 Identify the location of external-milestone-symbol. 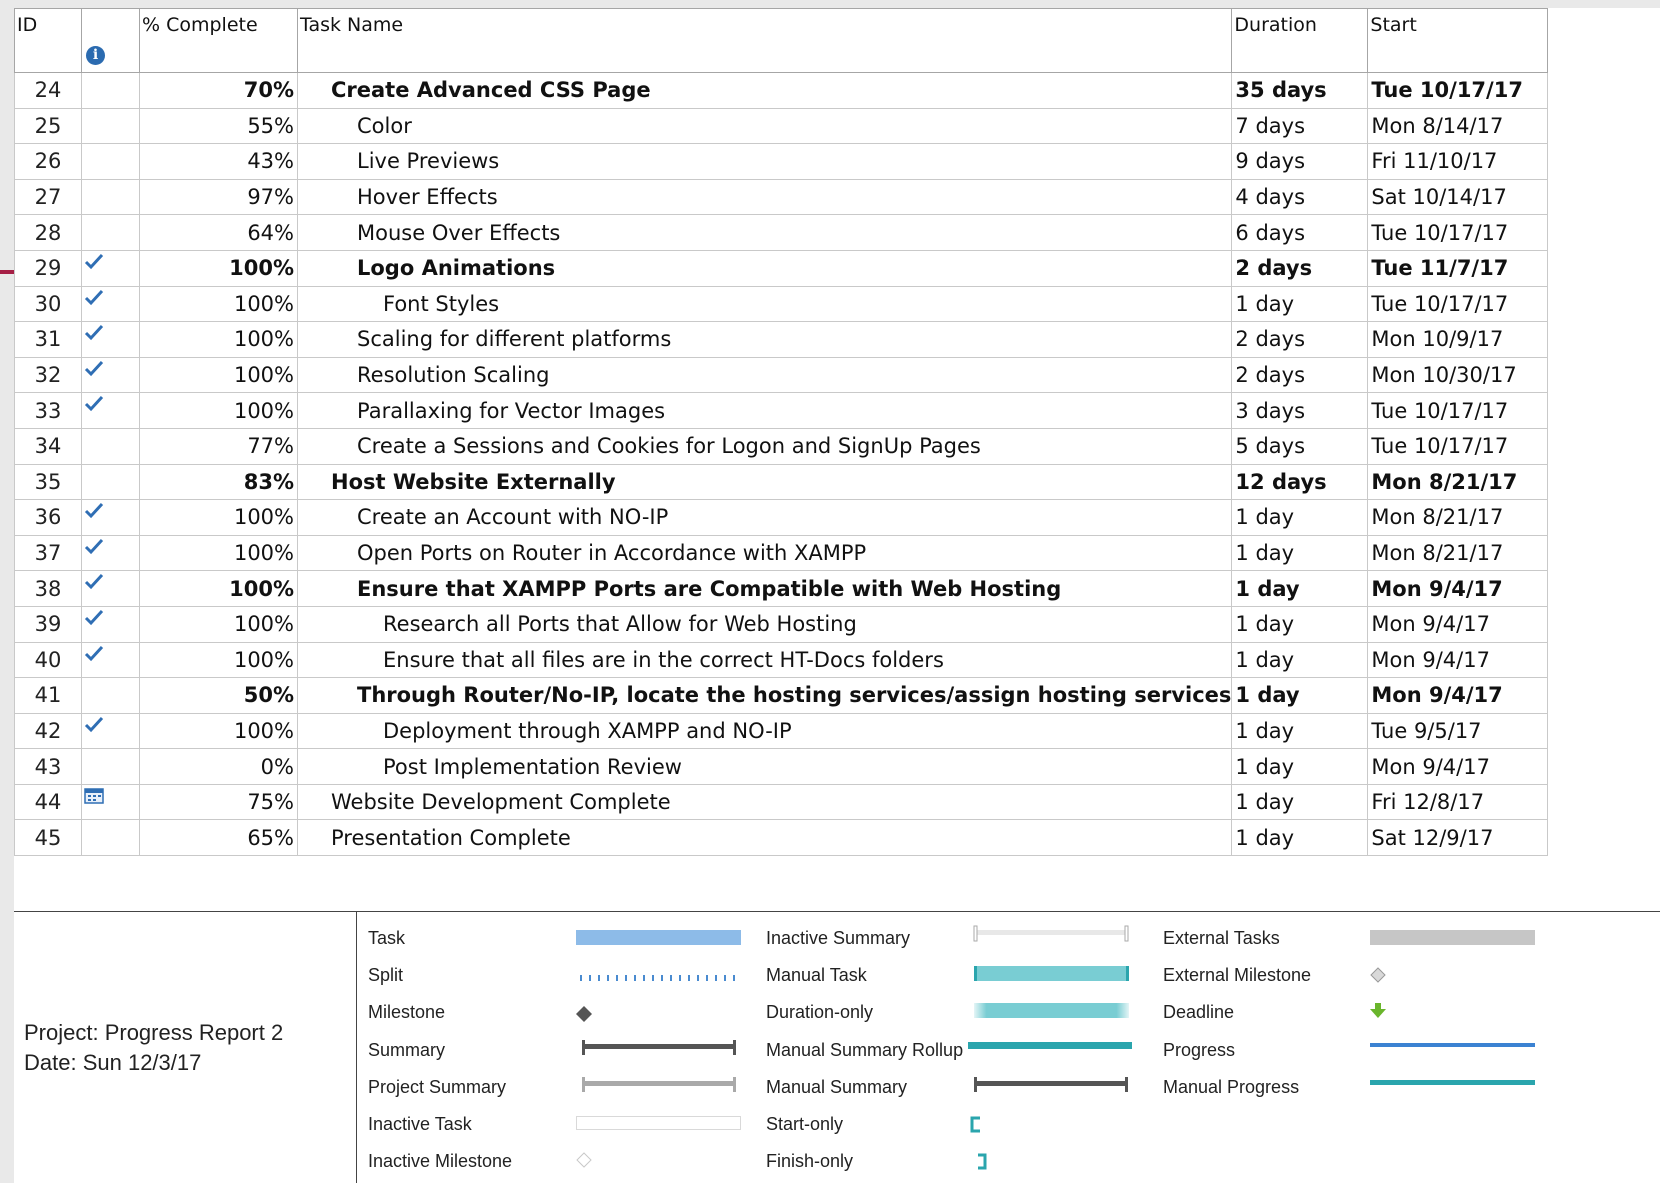
(1378, 975).